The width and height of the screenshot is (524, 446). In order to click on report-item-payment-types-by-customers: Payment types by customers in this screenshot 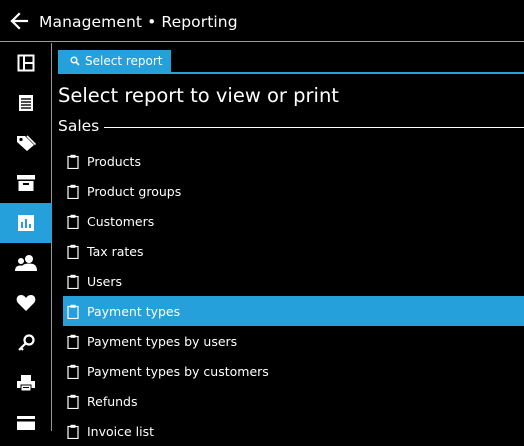, I will do `click(293, 371)`.